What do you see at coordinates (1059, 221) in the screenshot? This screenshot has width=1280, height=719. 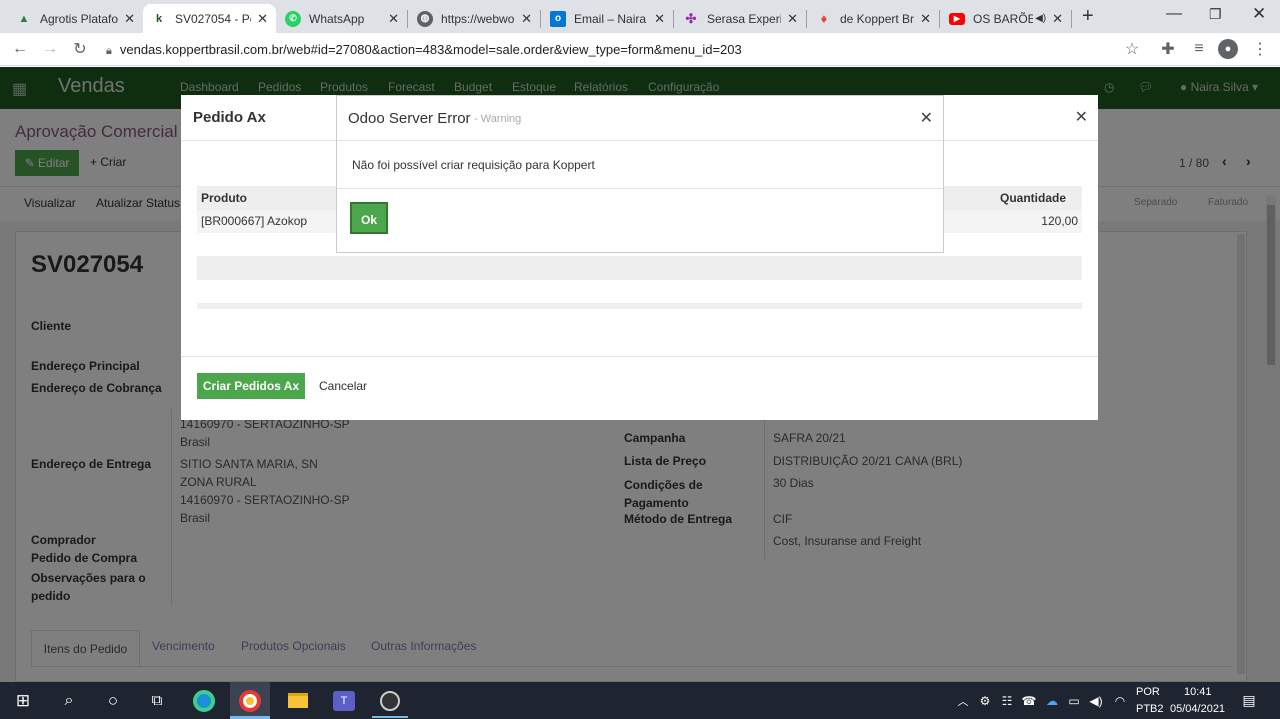 I see `row-quantity: 120,00` at bounding box center [1059, 221].